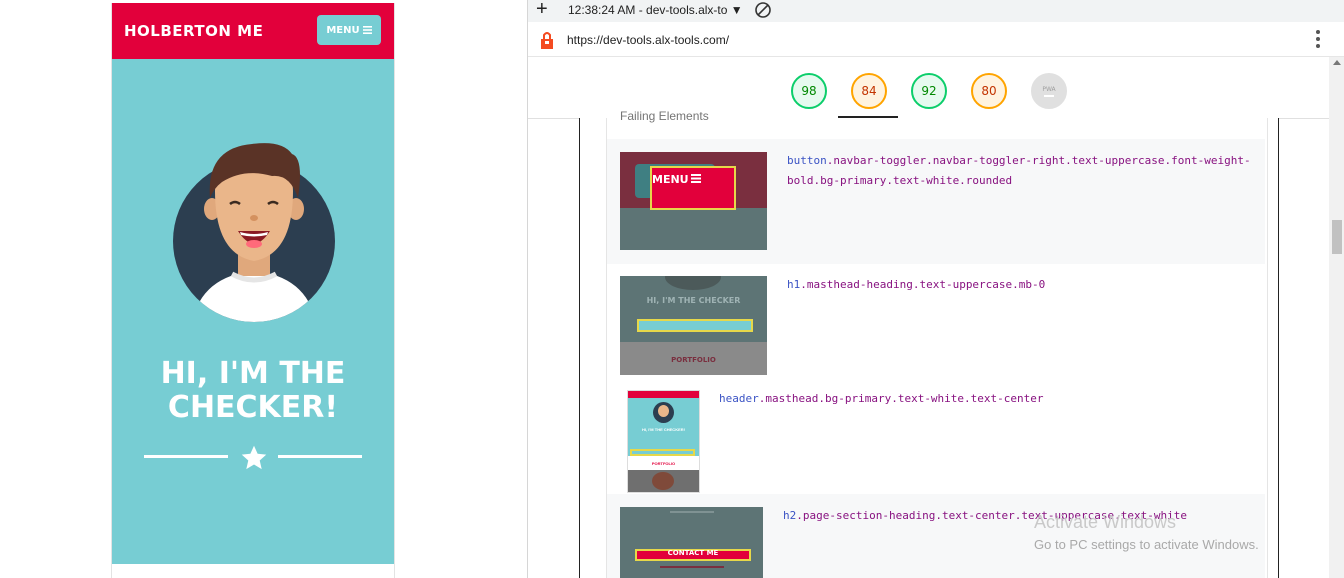  What do you see at coordinates (663, 441) in the screenshot?
I see `element-screenshot: HI, I'M THE CHECKER! PORTFOLIO` at bounding box center [663, 441].